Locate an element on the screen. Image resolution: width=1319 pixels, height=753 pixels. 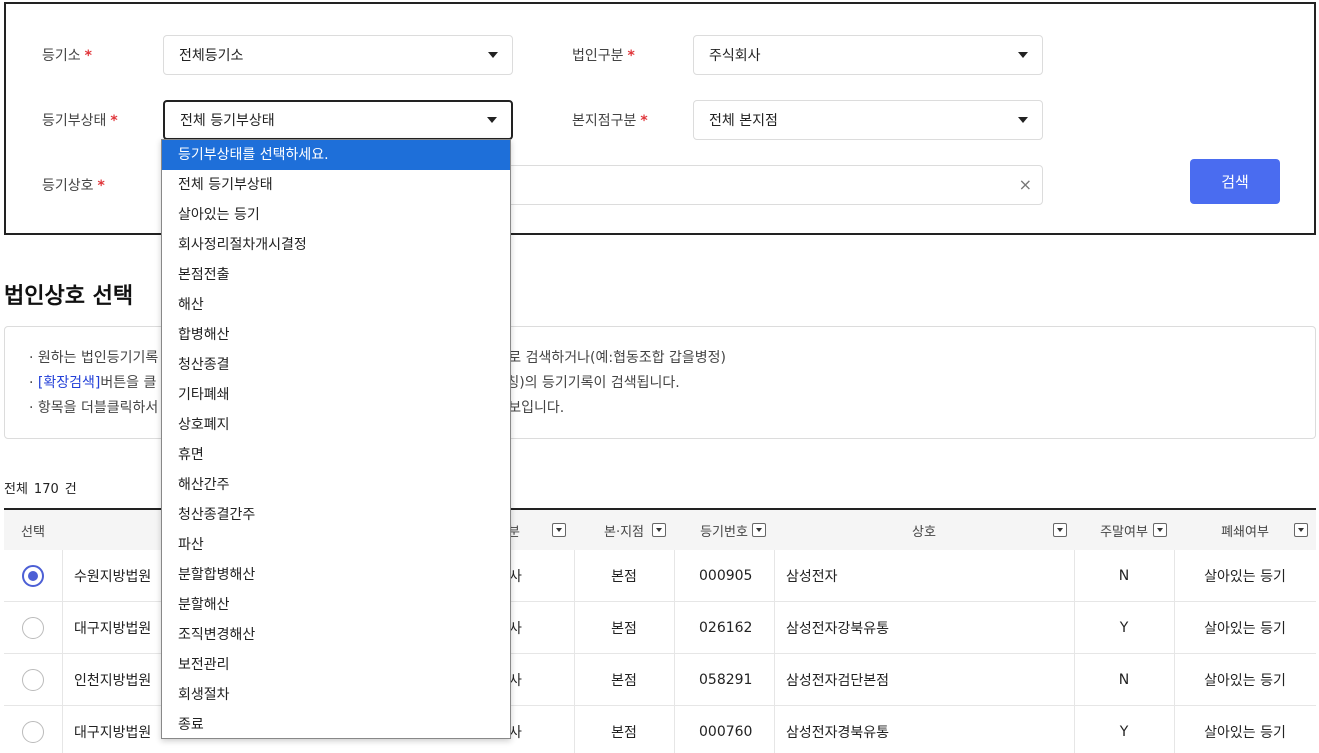
header-select: 선택 is located at coordinates (33, 532).